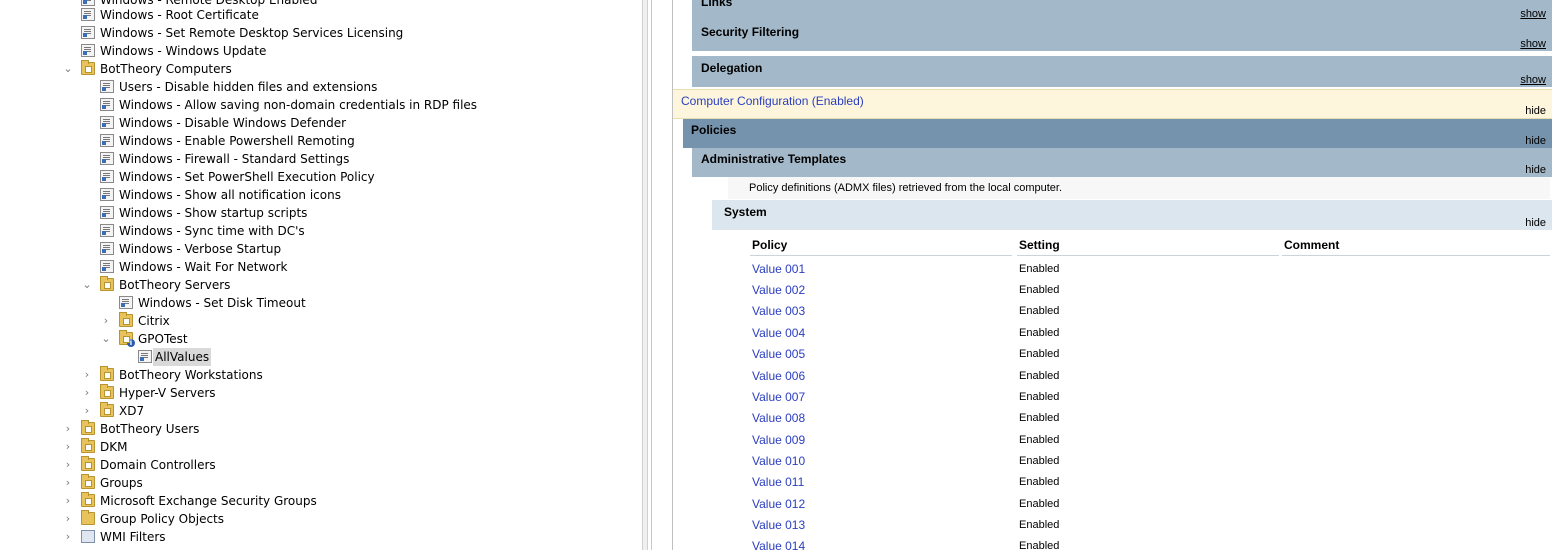 Image resolution: width=1558 pixels, height=550 pixels. Describe the element at coordinates (778, 461) in the screenshot. I see `policy-link: Value 010` at that location.